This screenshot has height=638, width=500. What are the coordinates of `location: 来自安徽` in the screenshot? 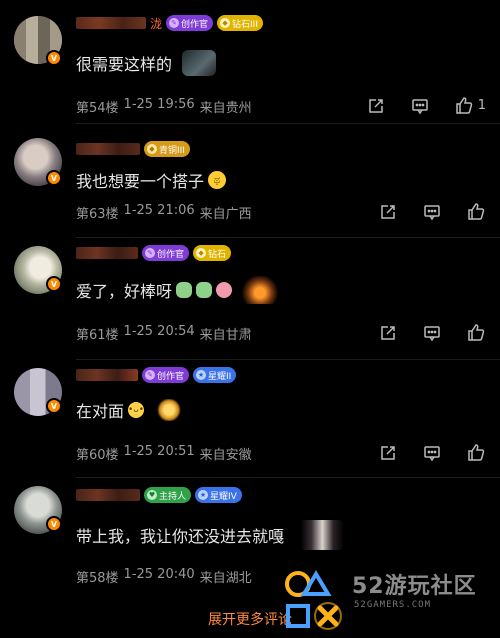 It's located at (225, 455).